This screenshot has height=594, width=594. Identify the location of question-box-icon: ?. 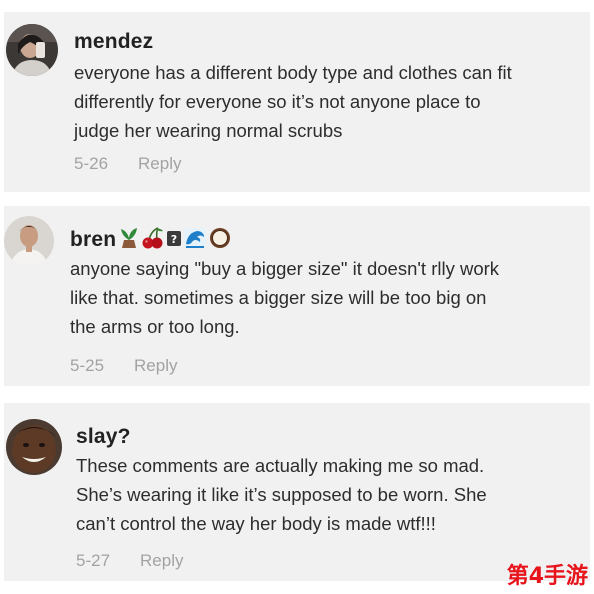
(174, 241).